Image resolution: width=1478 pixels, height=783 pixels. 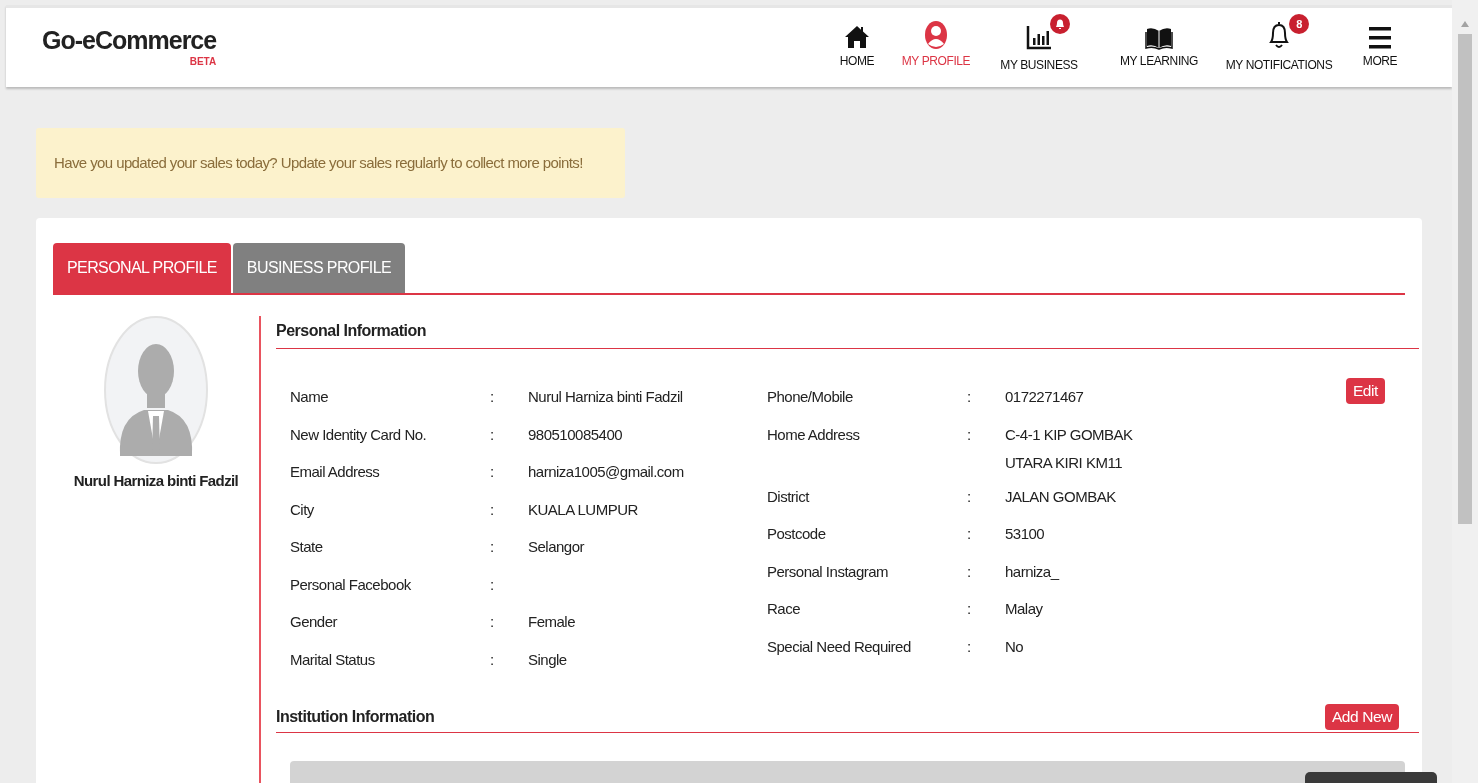 I want to click on field-value: 53100, so click(x=1025, y=534).